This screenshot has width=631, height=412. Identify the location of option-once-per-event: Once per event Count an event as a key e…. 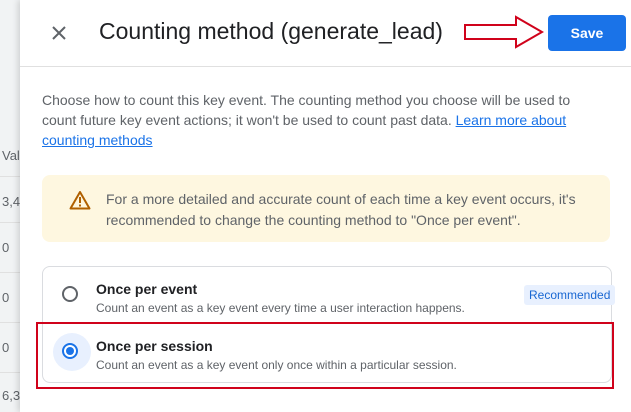
(329, 295).